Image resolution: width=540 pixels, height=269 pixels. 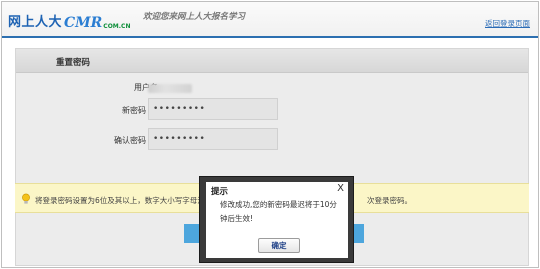 I want to click on confirm-password-field, so click(x=213, y=139).